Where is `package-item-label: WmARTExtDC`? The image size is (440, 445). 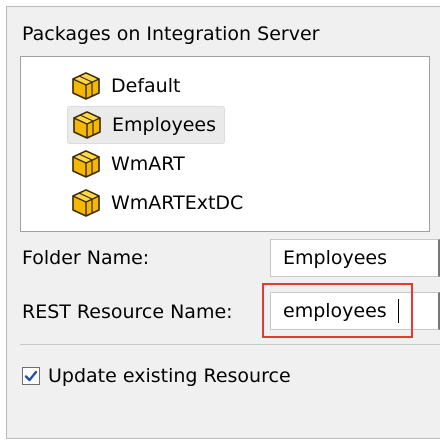 package-item-label: WmARTExtDC is located at coordinates (177, 203).